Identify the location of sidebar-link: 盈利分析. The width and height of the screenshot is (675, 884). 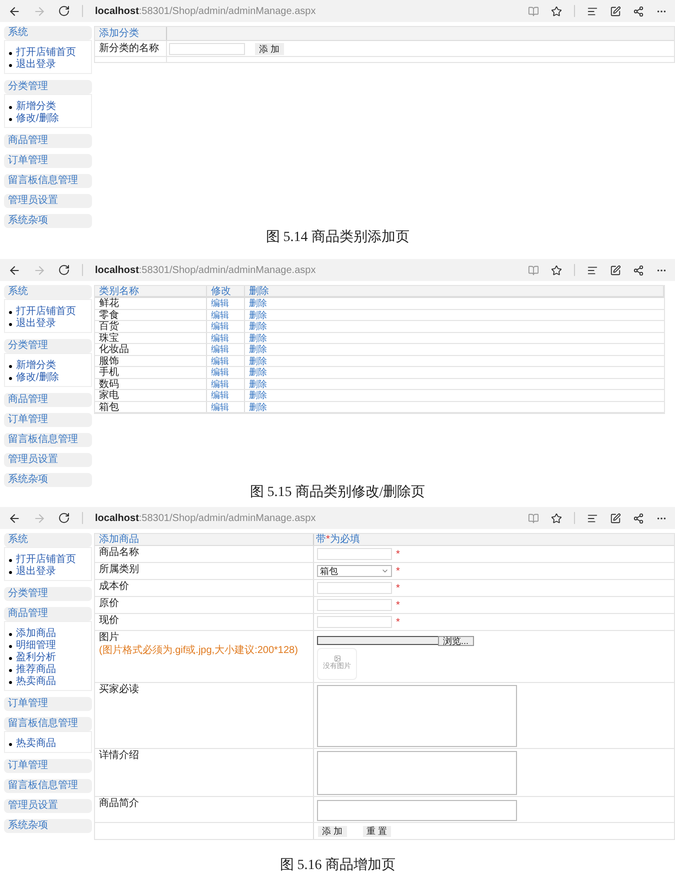
(36, 658).